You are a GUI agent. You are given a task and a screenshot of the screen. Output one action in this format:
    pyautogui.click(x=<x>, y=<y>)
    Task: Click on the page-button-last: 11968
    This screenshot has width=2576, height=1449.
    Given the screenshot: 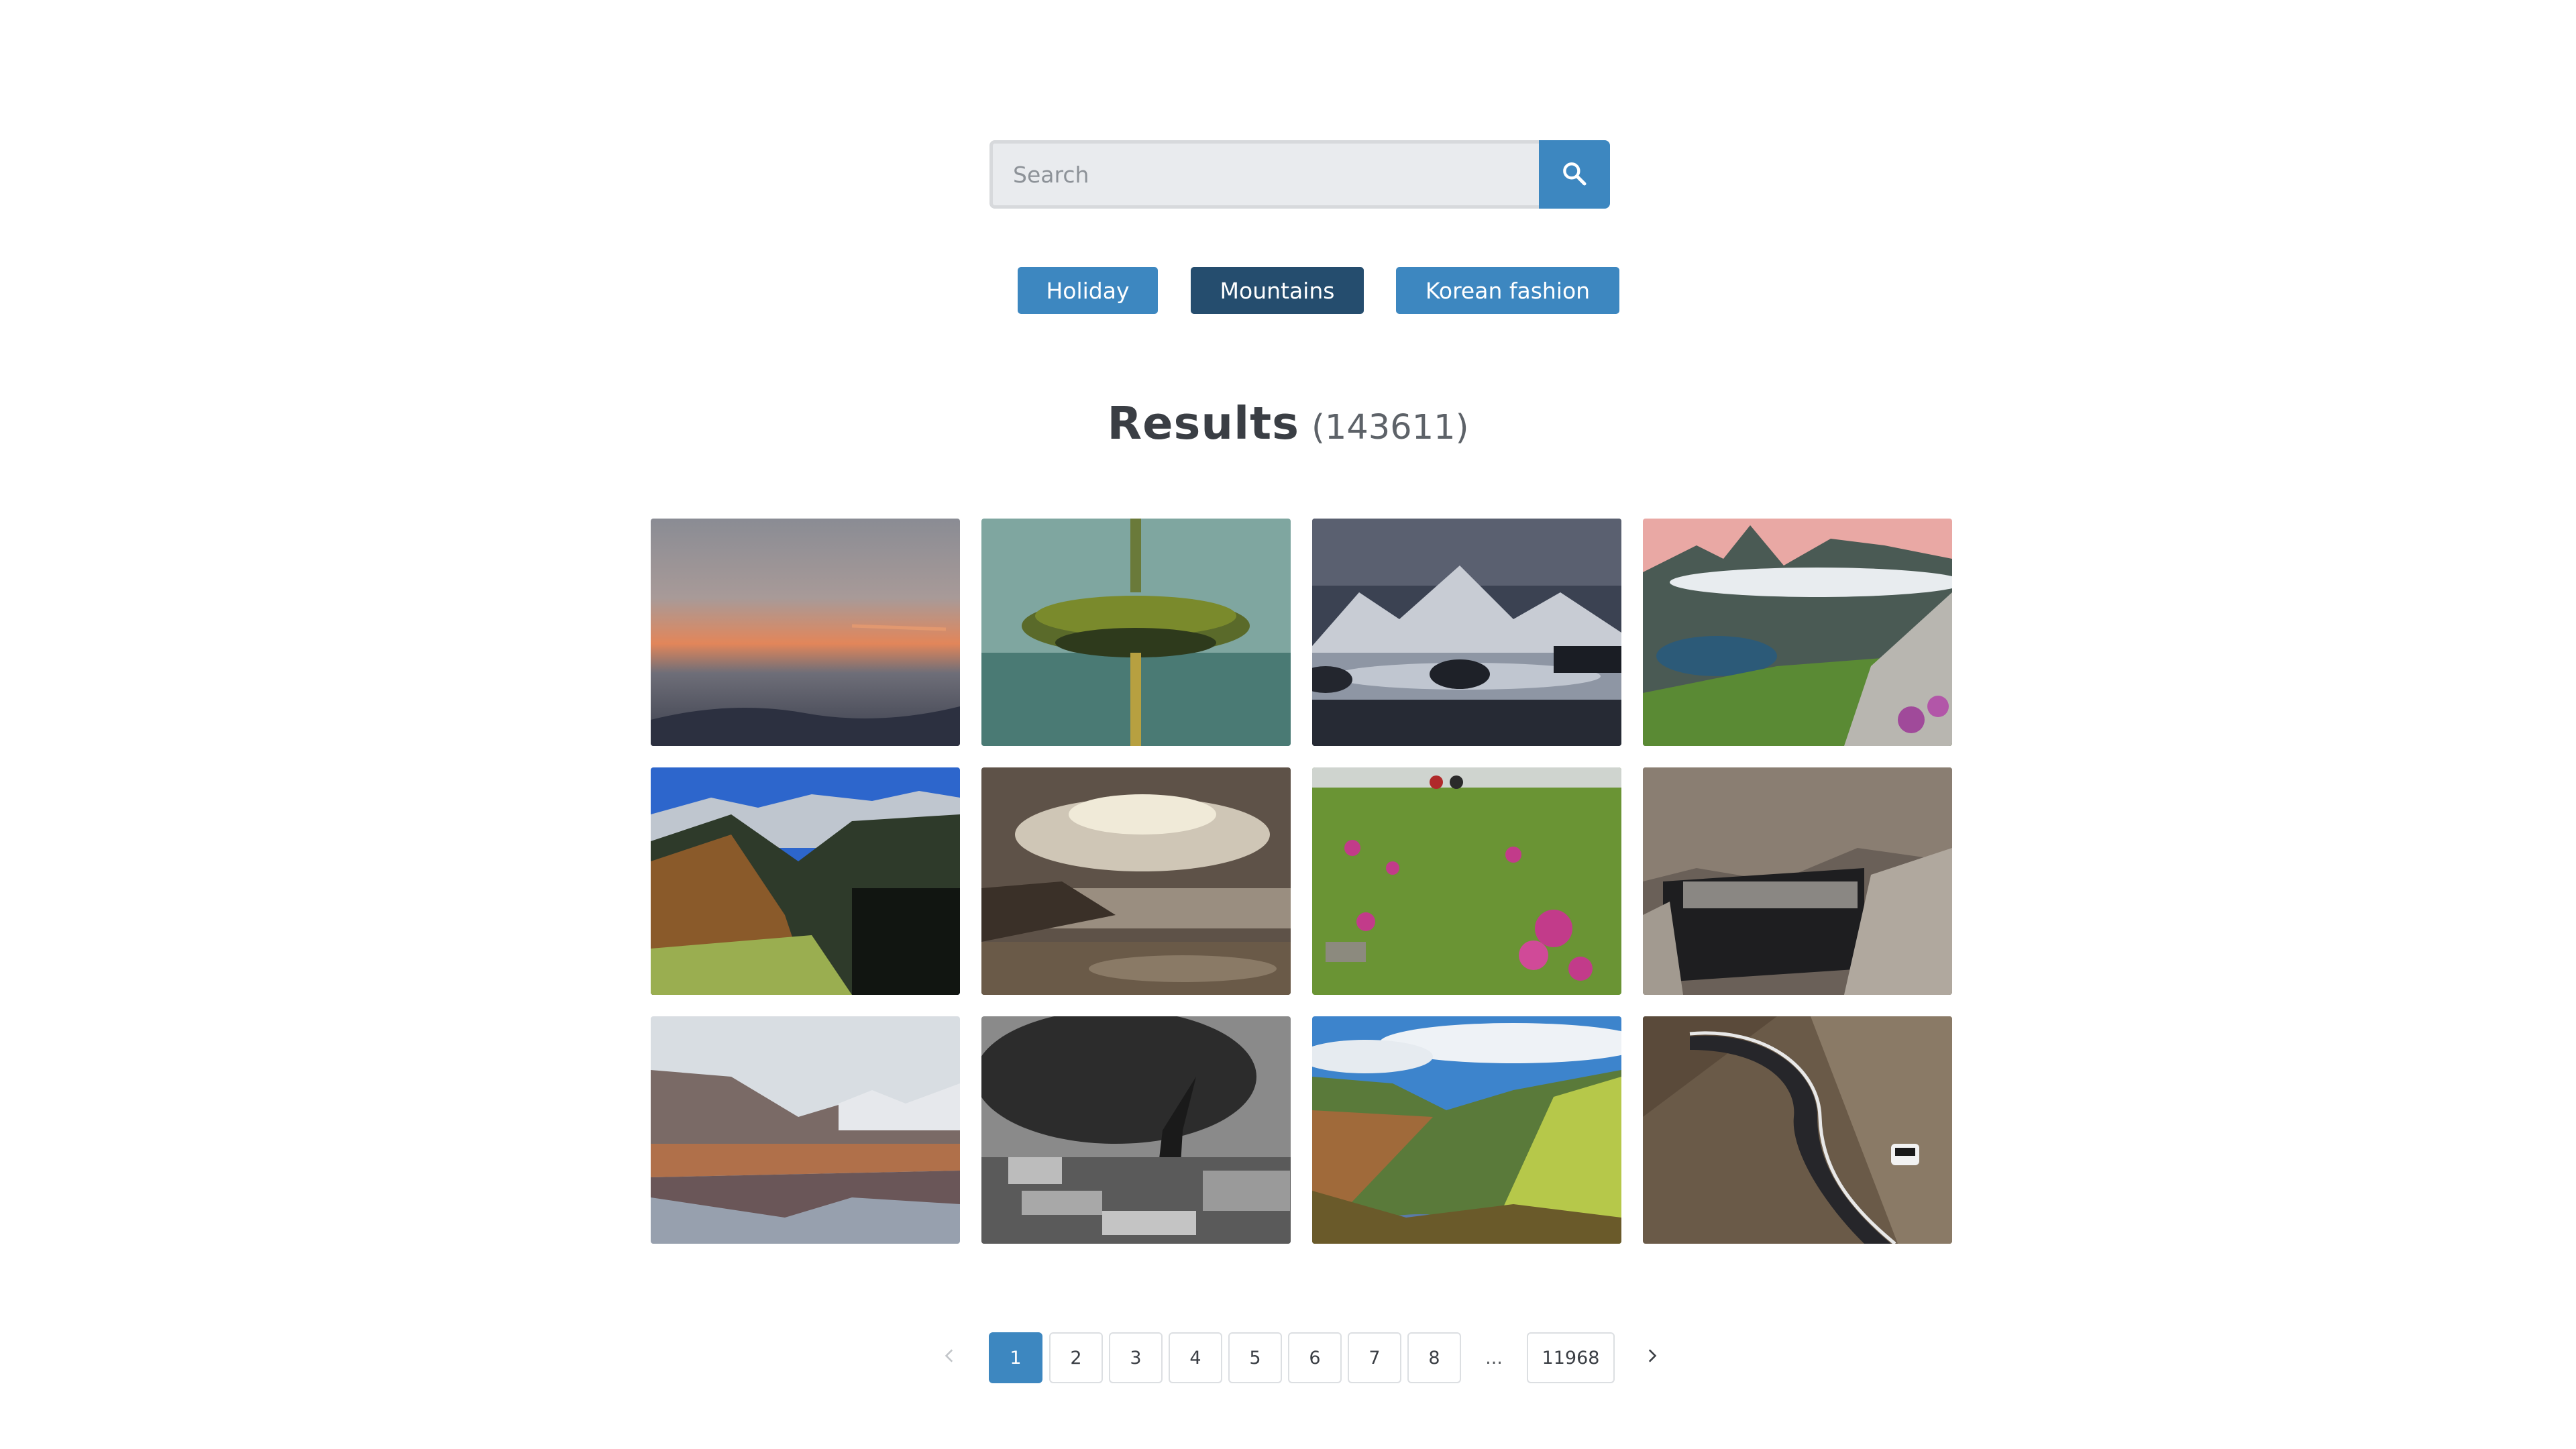 What is the action you would take?
    pyautogui.click(x=1571, y=1357)
    